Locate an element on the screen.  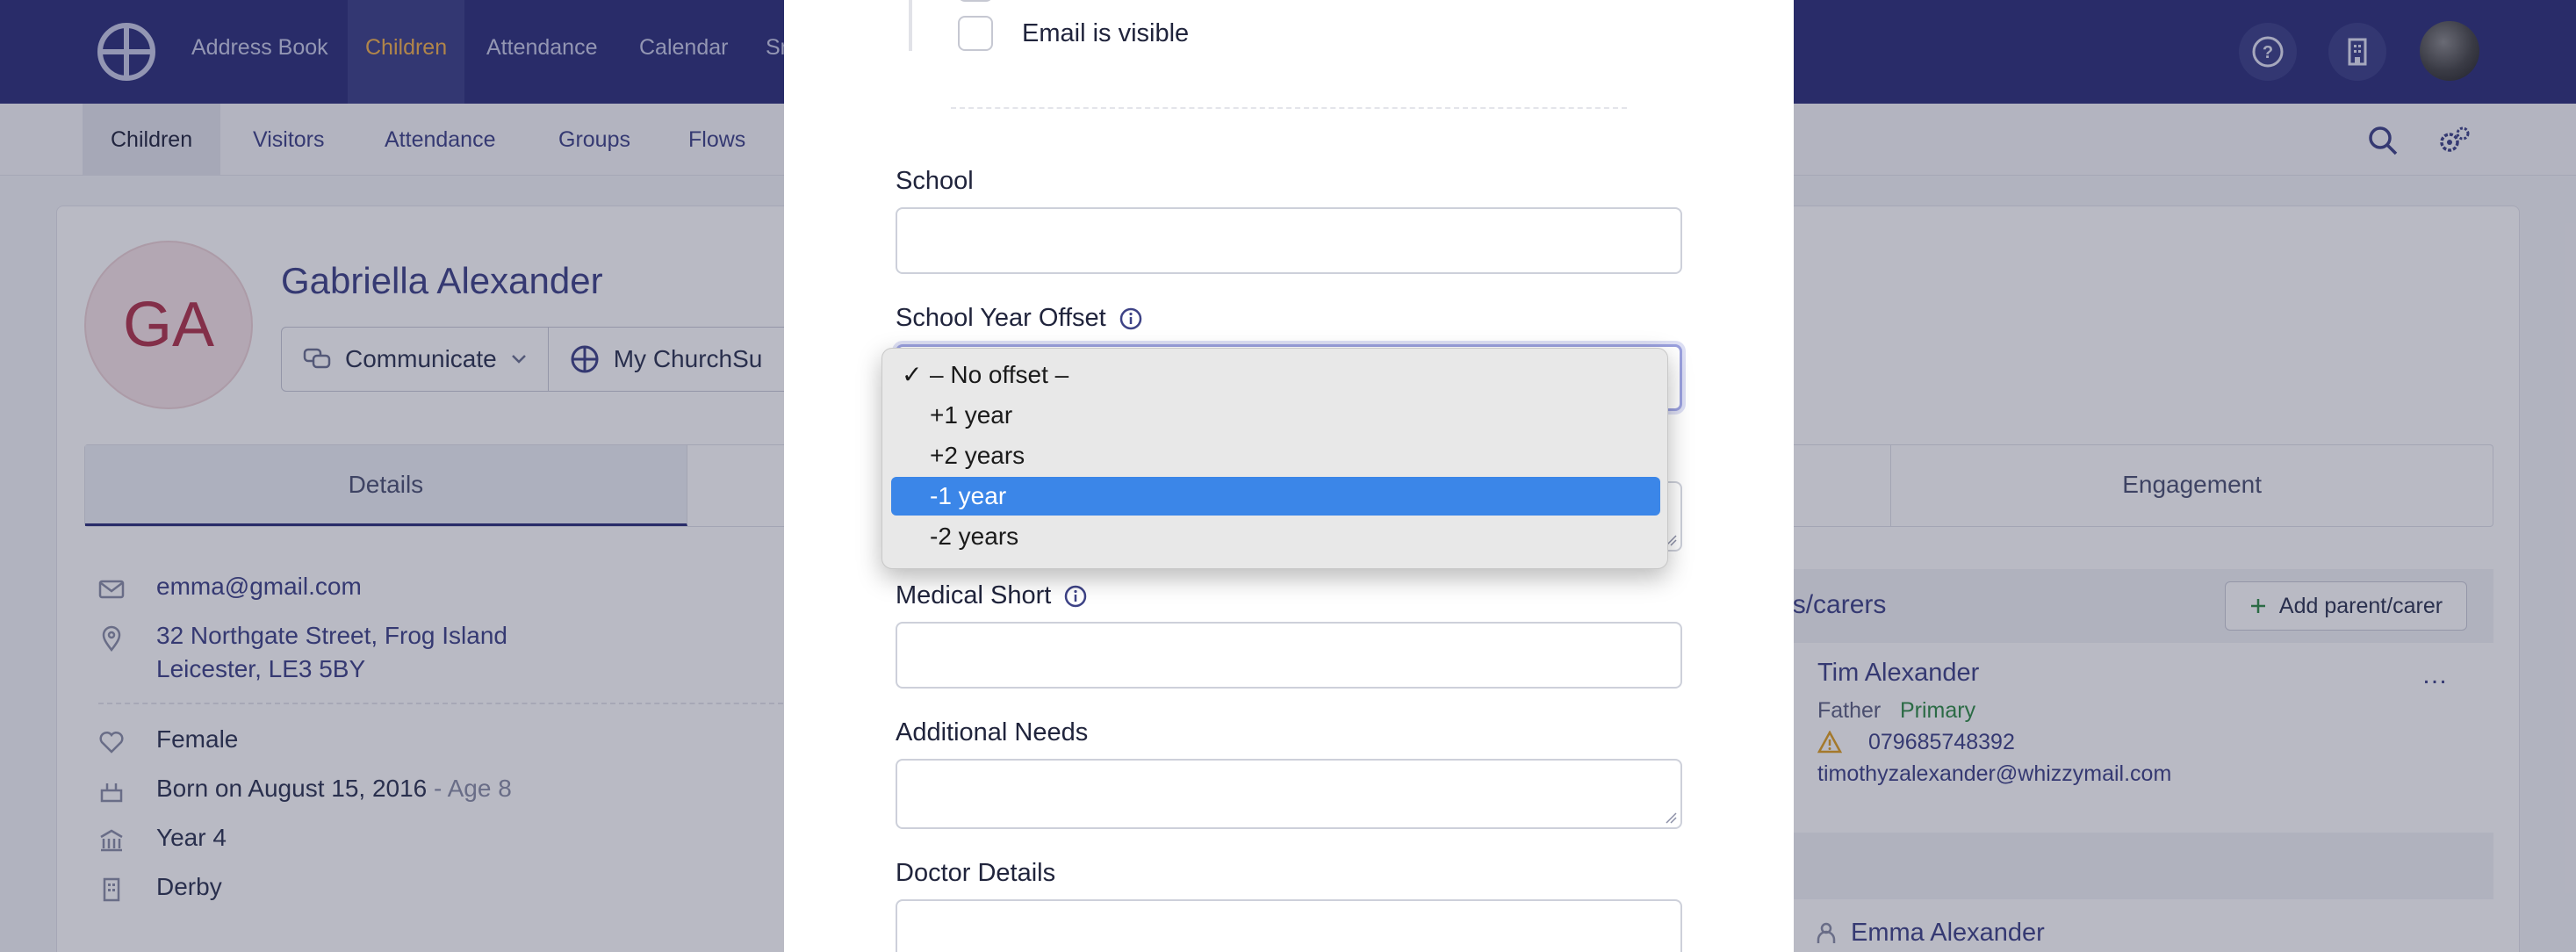
checkbox-partial is located at coordinates (975, 1).